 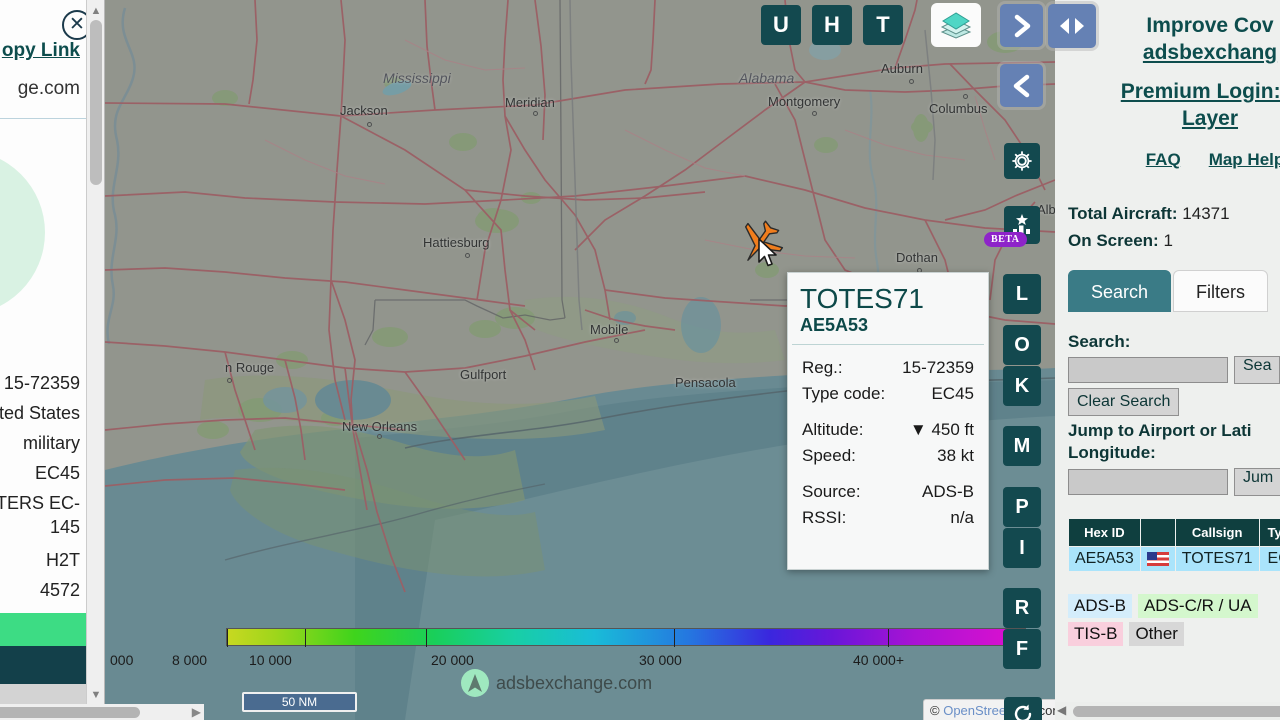 I want to click on map-button-f: F, so click(x=1022, y=649).